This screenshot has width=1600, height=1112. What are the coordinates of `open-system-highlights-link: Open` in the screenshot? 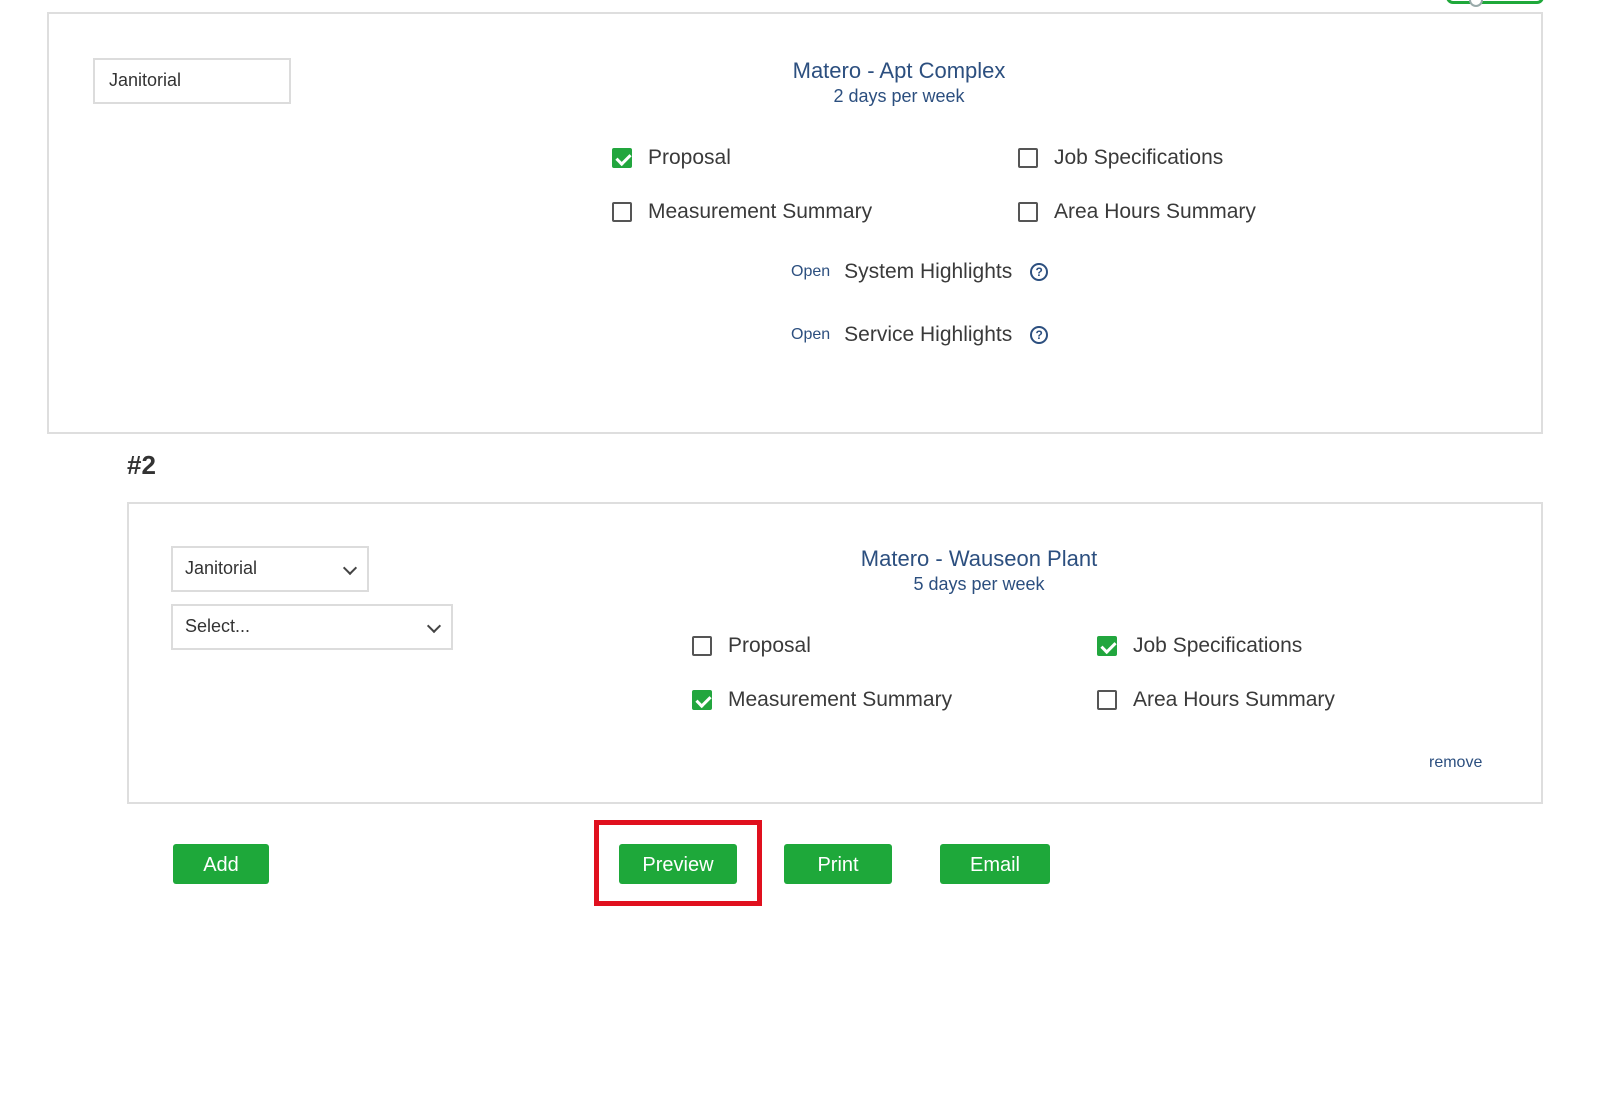 It's located at (810, 272).